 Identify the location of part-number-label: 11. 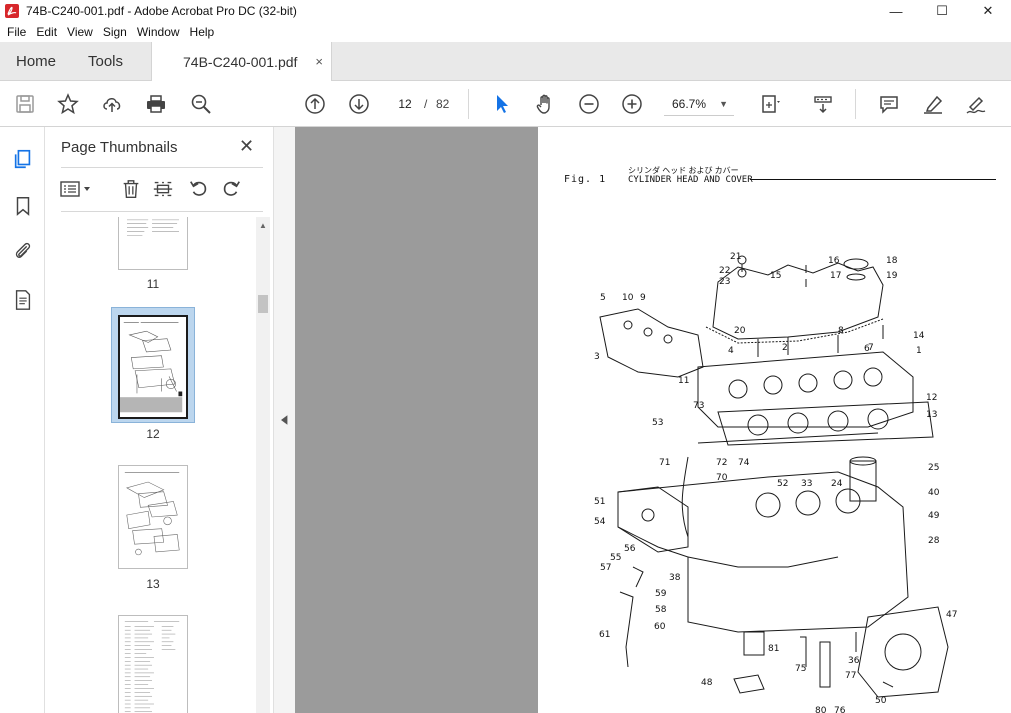
(683, 381).